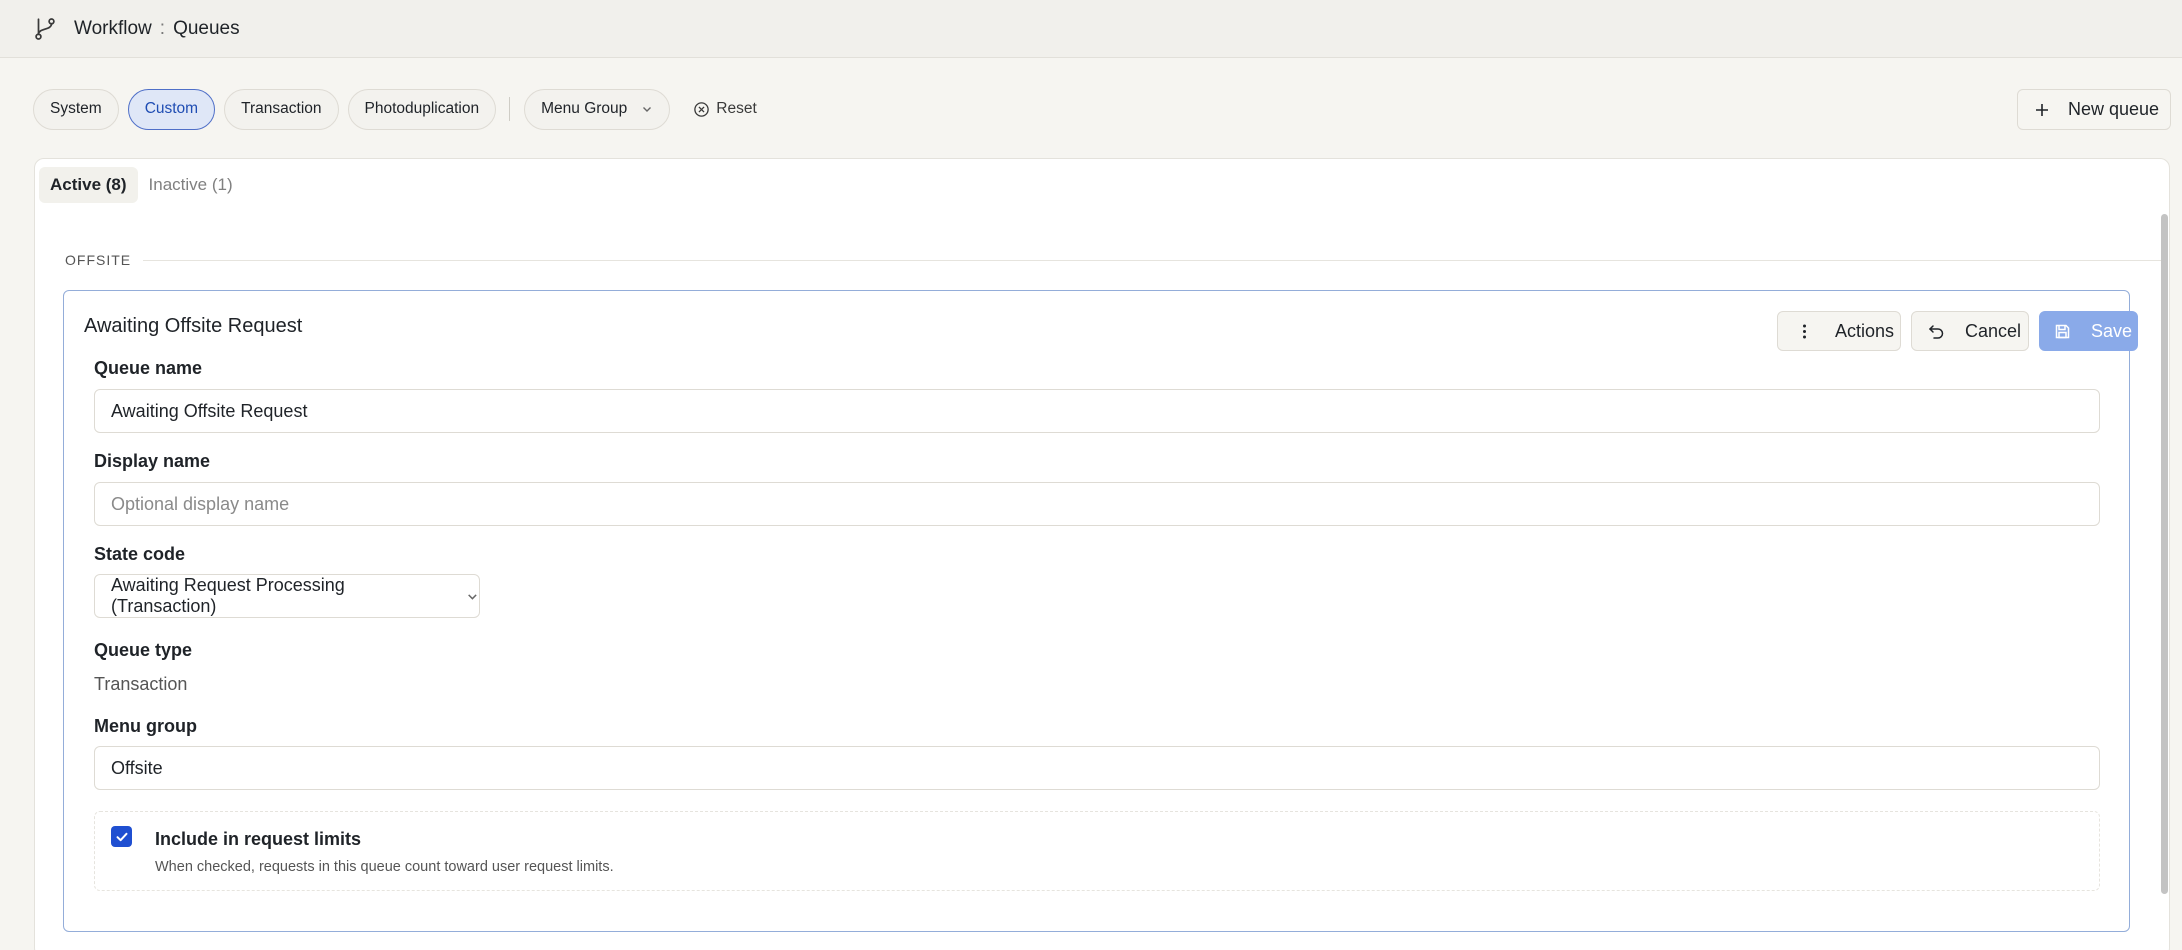 This screenshot has height=950, width=2182. I want to click on tab-inactive: Inactive (1), so click(191, 185).